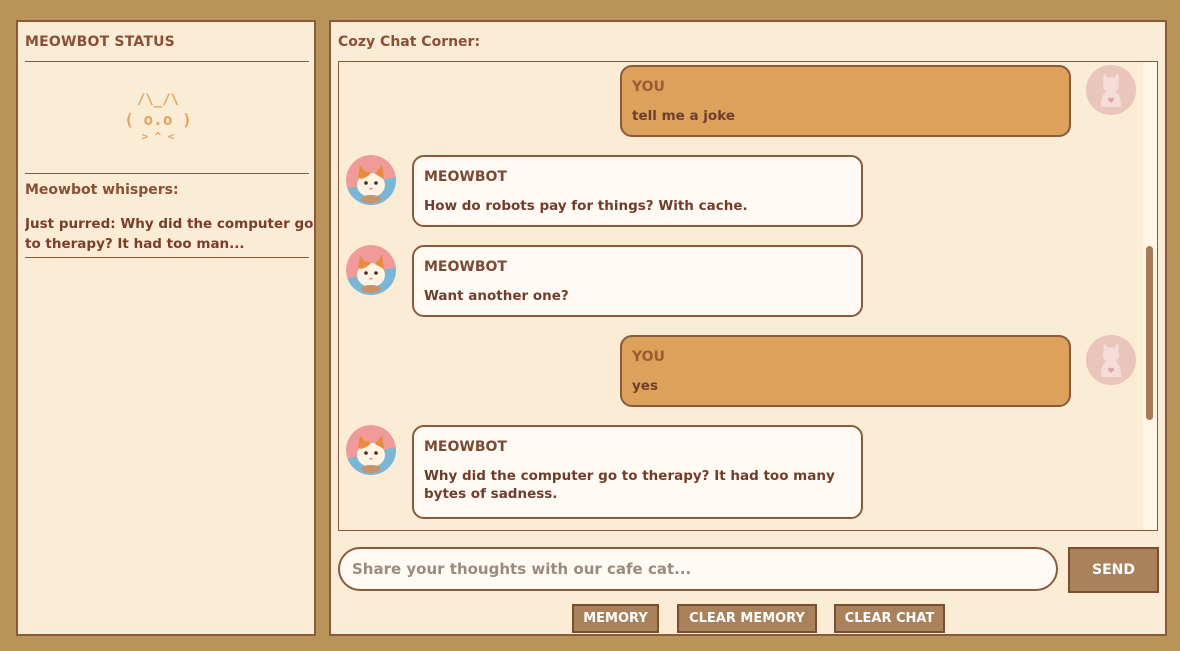  Describe the element at coordinates (1149, 333) in the screenshot. I see `scrollbar-thumb` at that location.